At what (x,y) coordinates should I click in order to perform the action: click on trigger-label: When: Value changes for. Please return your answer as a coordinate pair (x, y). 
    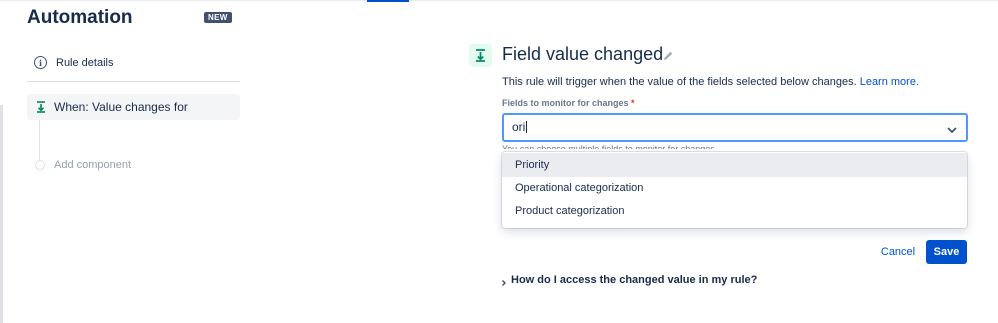
    Looking at the image, I should click on (121, 107).